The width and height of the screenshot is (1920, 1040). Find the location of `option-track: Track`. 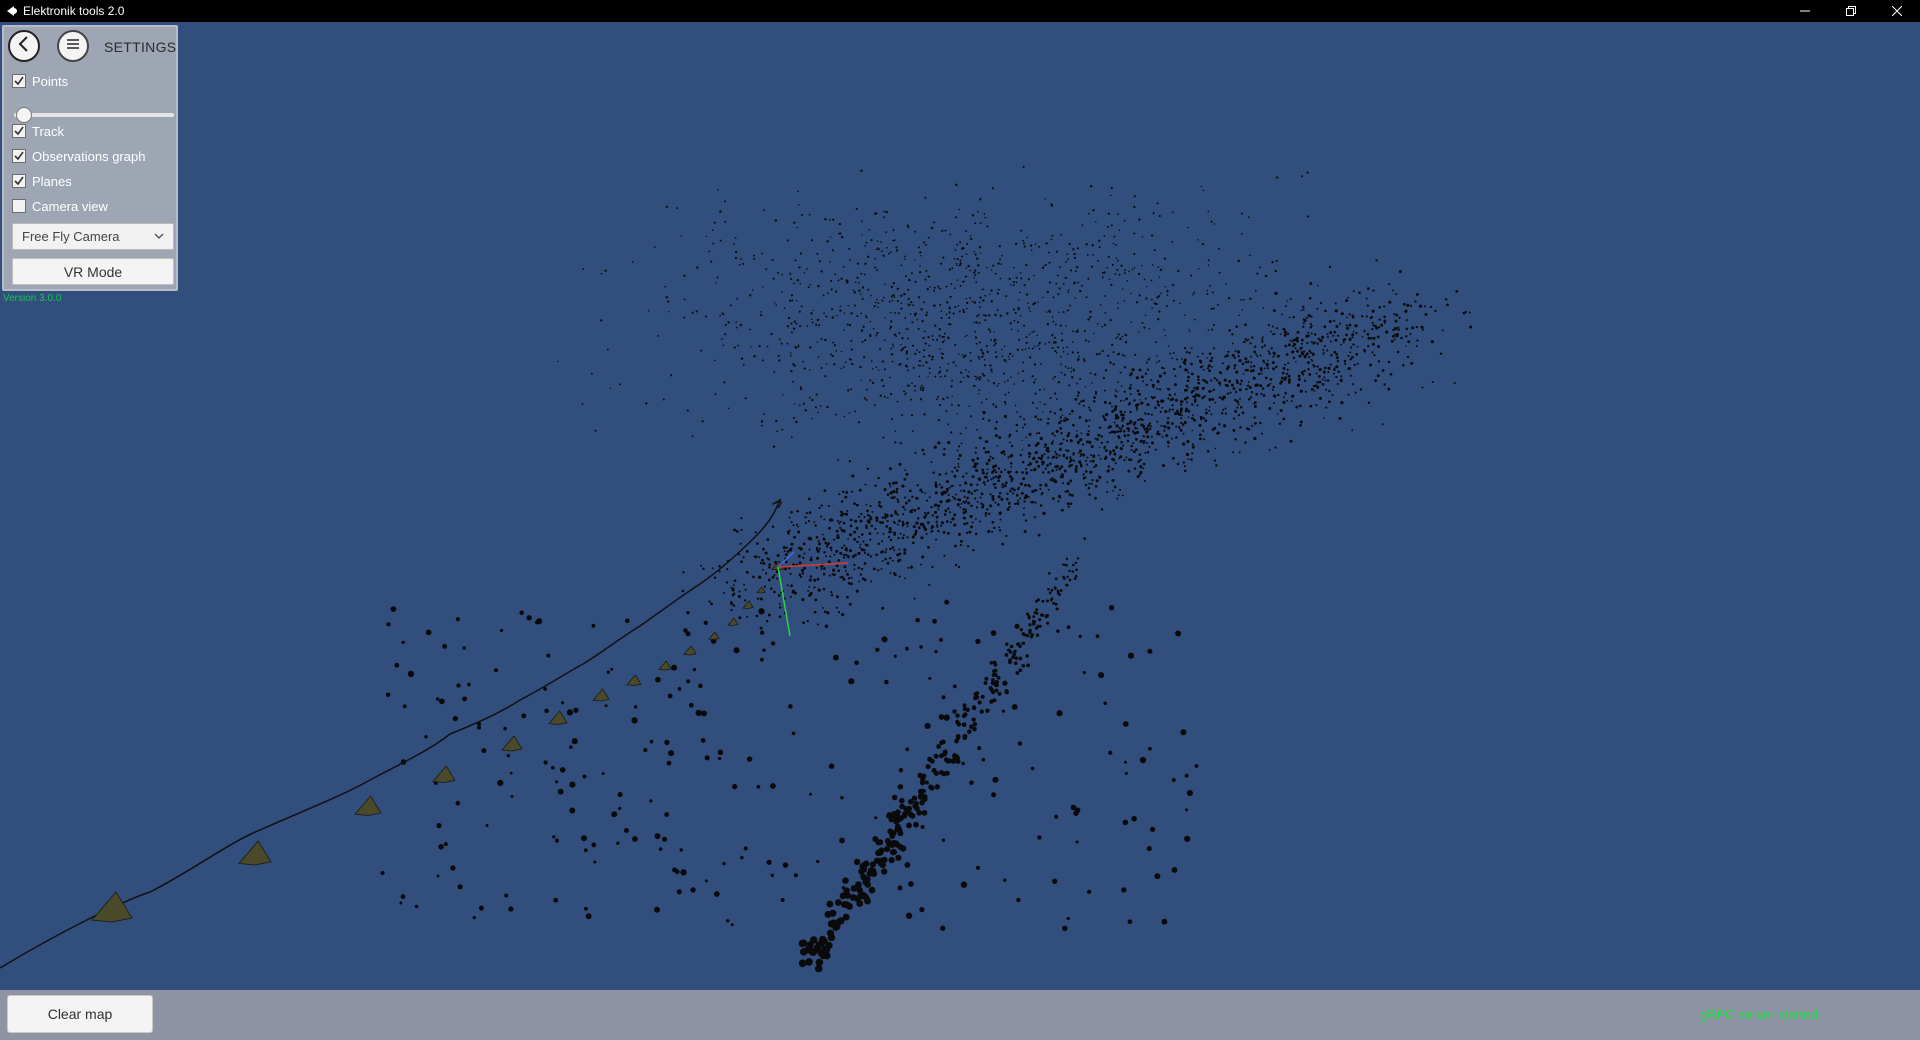

option-track: Track is located at coordinates (38, 131).